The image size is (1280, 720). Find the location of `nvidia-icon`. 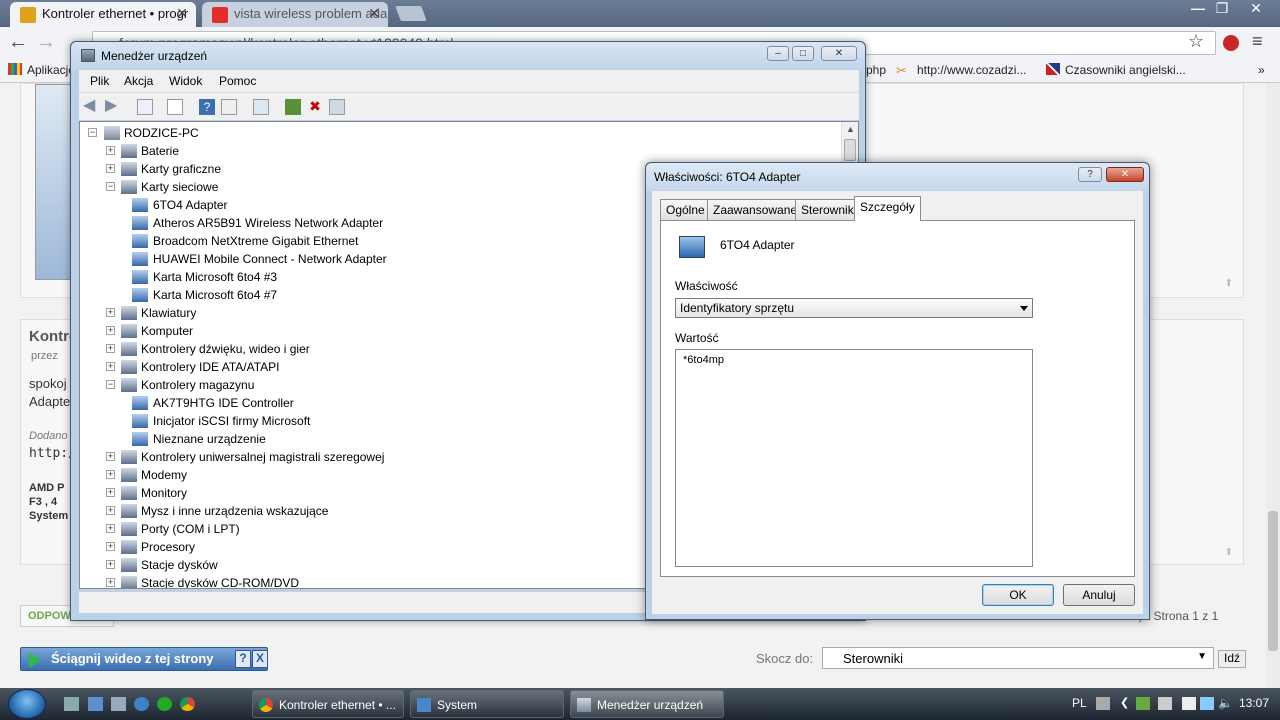

nvidia-icon is located at coordinates (1143, 703).